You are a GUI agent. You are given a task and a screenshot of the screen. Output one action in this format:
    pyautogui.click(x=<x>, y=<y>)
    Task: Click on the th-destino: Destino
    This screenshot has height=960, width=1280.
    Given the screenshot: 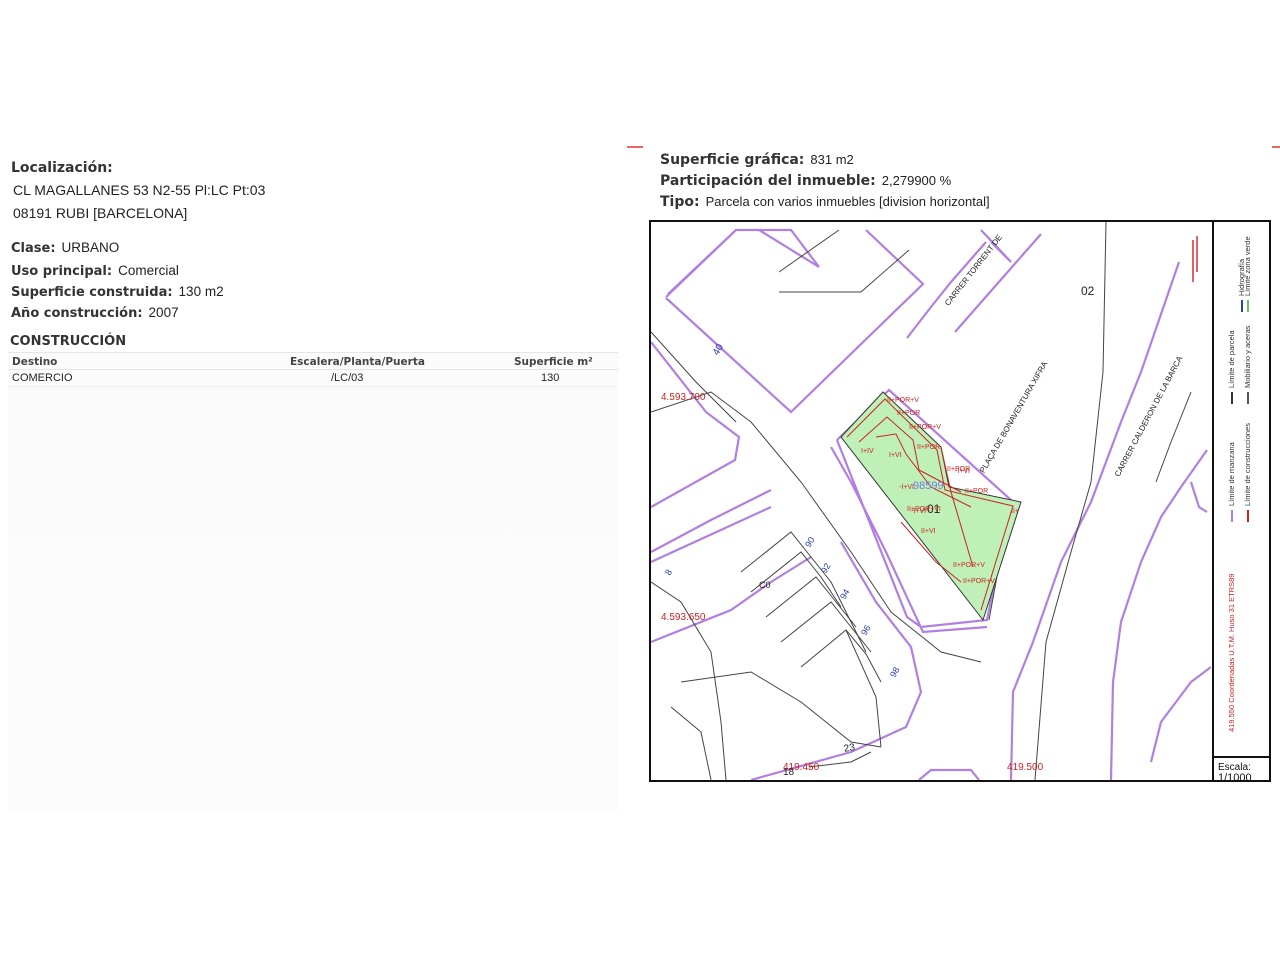 What is the action you would take?
    pyautogui.click(x=35, y=362)
    